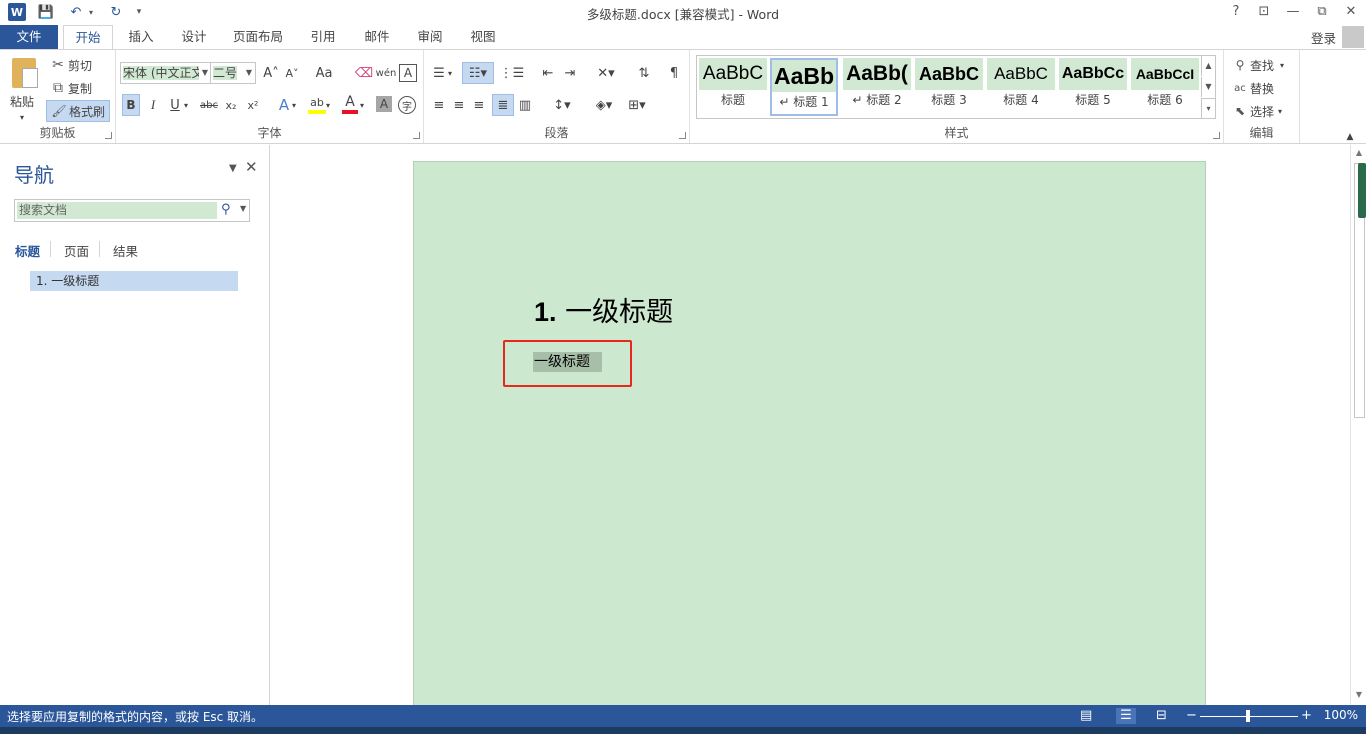  I want to click on character-border-icon: A, so click(408, 73).